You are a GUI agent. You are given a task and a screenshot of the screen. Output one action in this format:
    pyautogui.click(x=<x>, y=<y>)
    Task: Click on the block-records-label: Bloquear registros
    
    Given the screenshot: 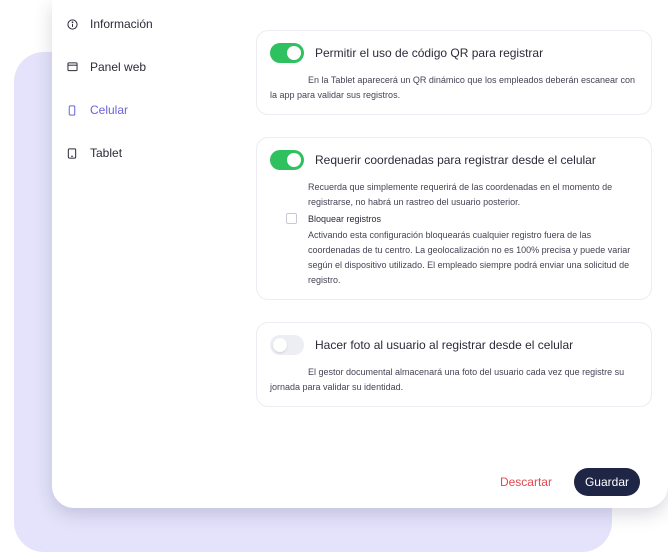 What is the action you would take?
    pyautogui.click(x=345, y=218)
    